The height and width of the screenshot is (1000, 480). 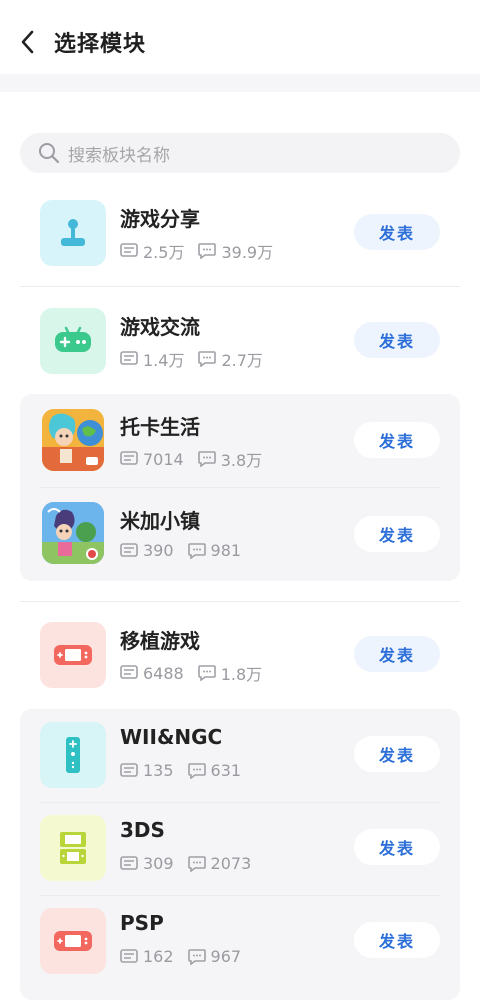 What do you see at coordinates (73, 755) in the screenshot?
I see `wii-remote-icon` at bounding box center [73, 755].